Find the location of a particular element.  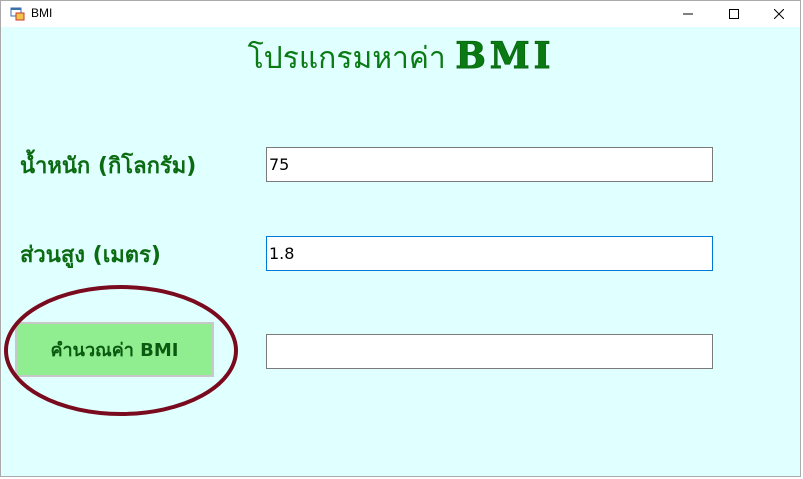

maximize-button is located at coordinates (734, 14).